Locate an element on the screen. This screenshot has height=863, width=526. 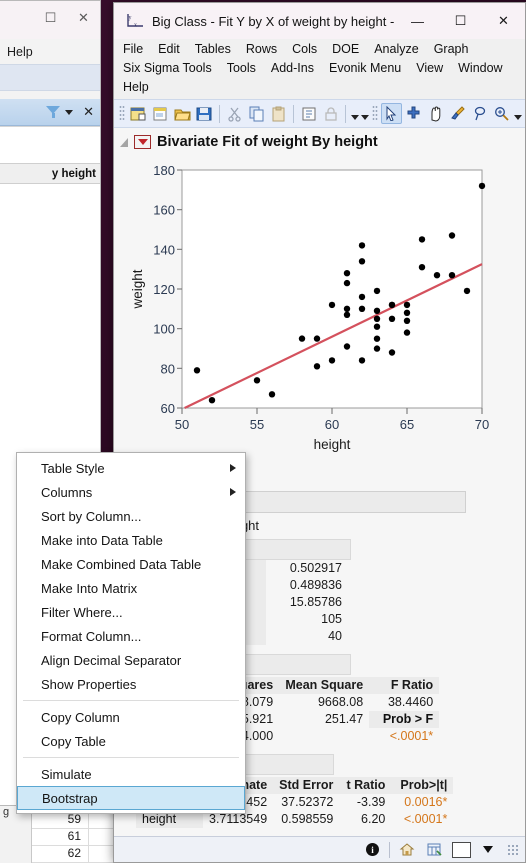
background-gap is located at coordinates (50, 95).